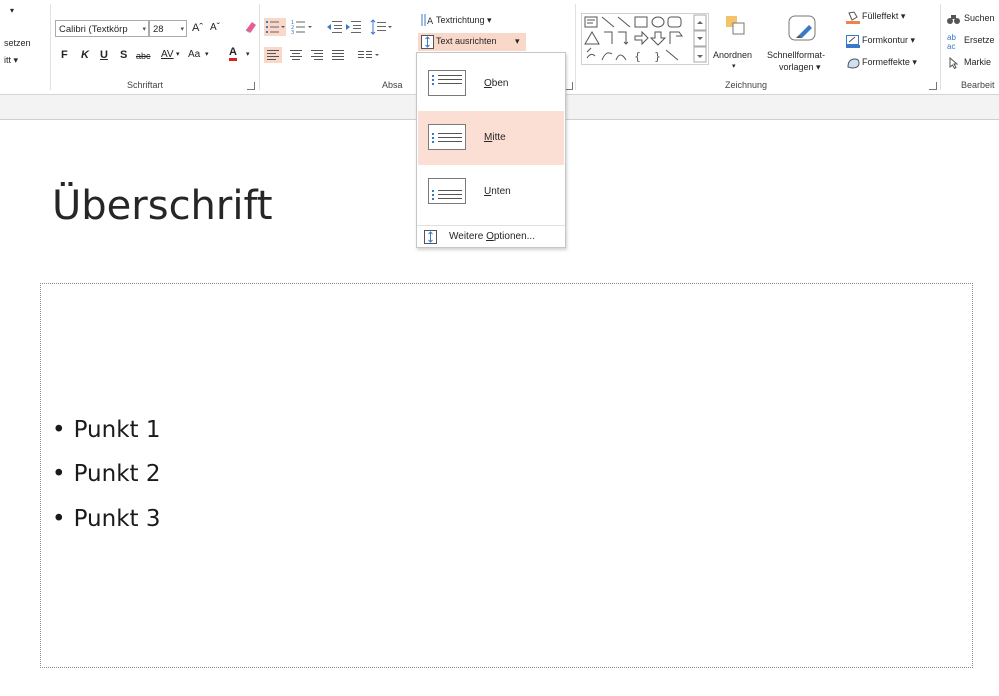 The image size is (999, 696). I want to click on line-spacing-icon, so click(383, 29).